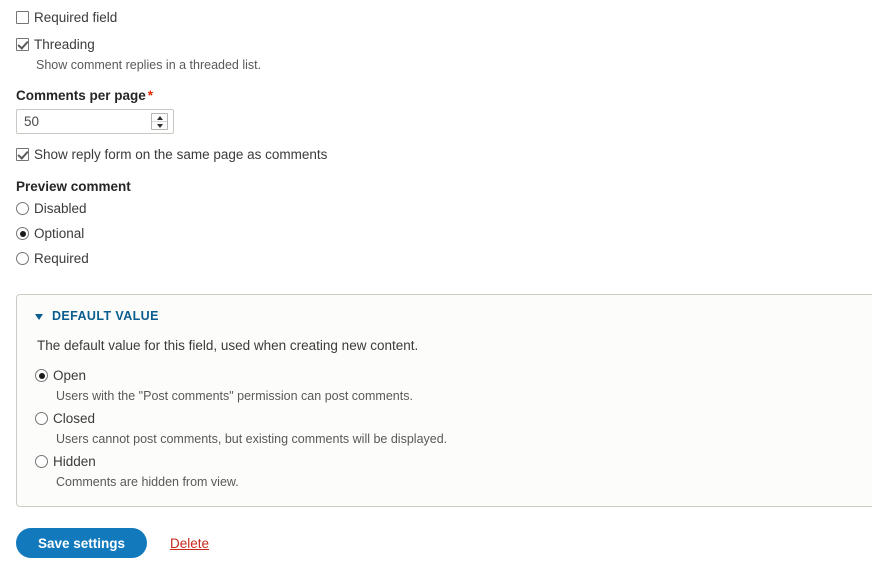 Image resolution: width=872 pixels, height=567 pixels. Describe the element at coordinates (149, 65) in the screenshot. I see `threading-description: Show comment replies in a threaded list.` at that location.